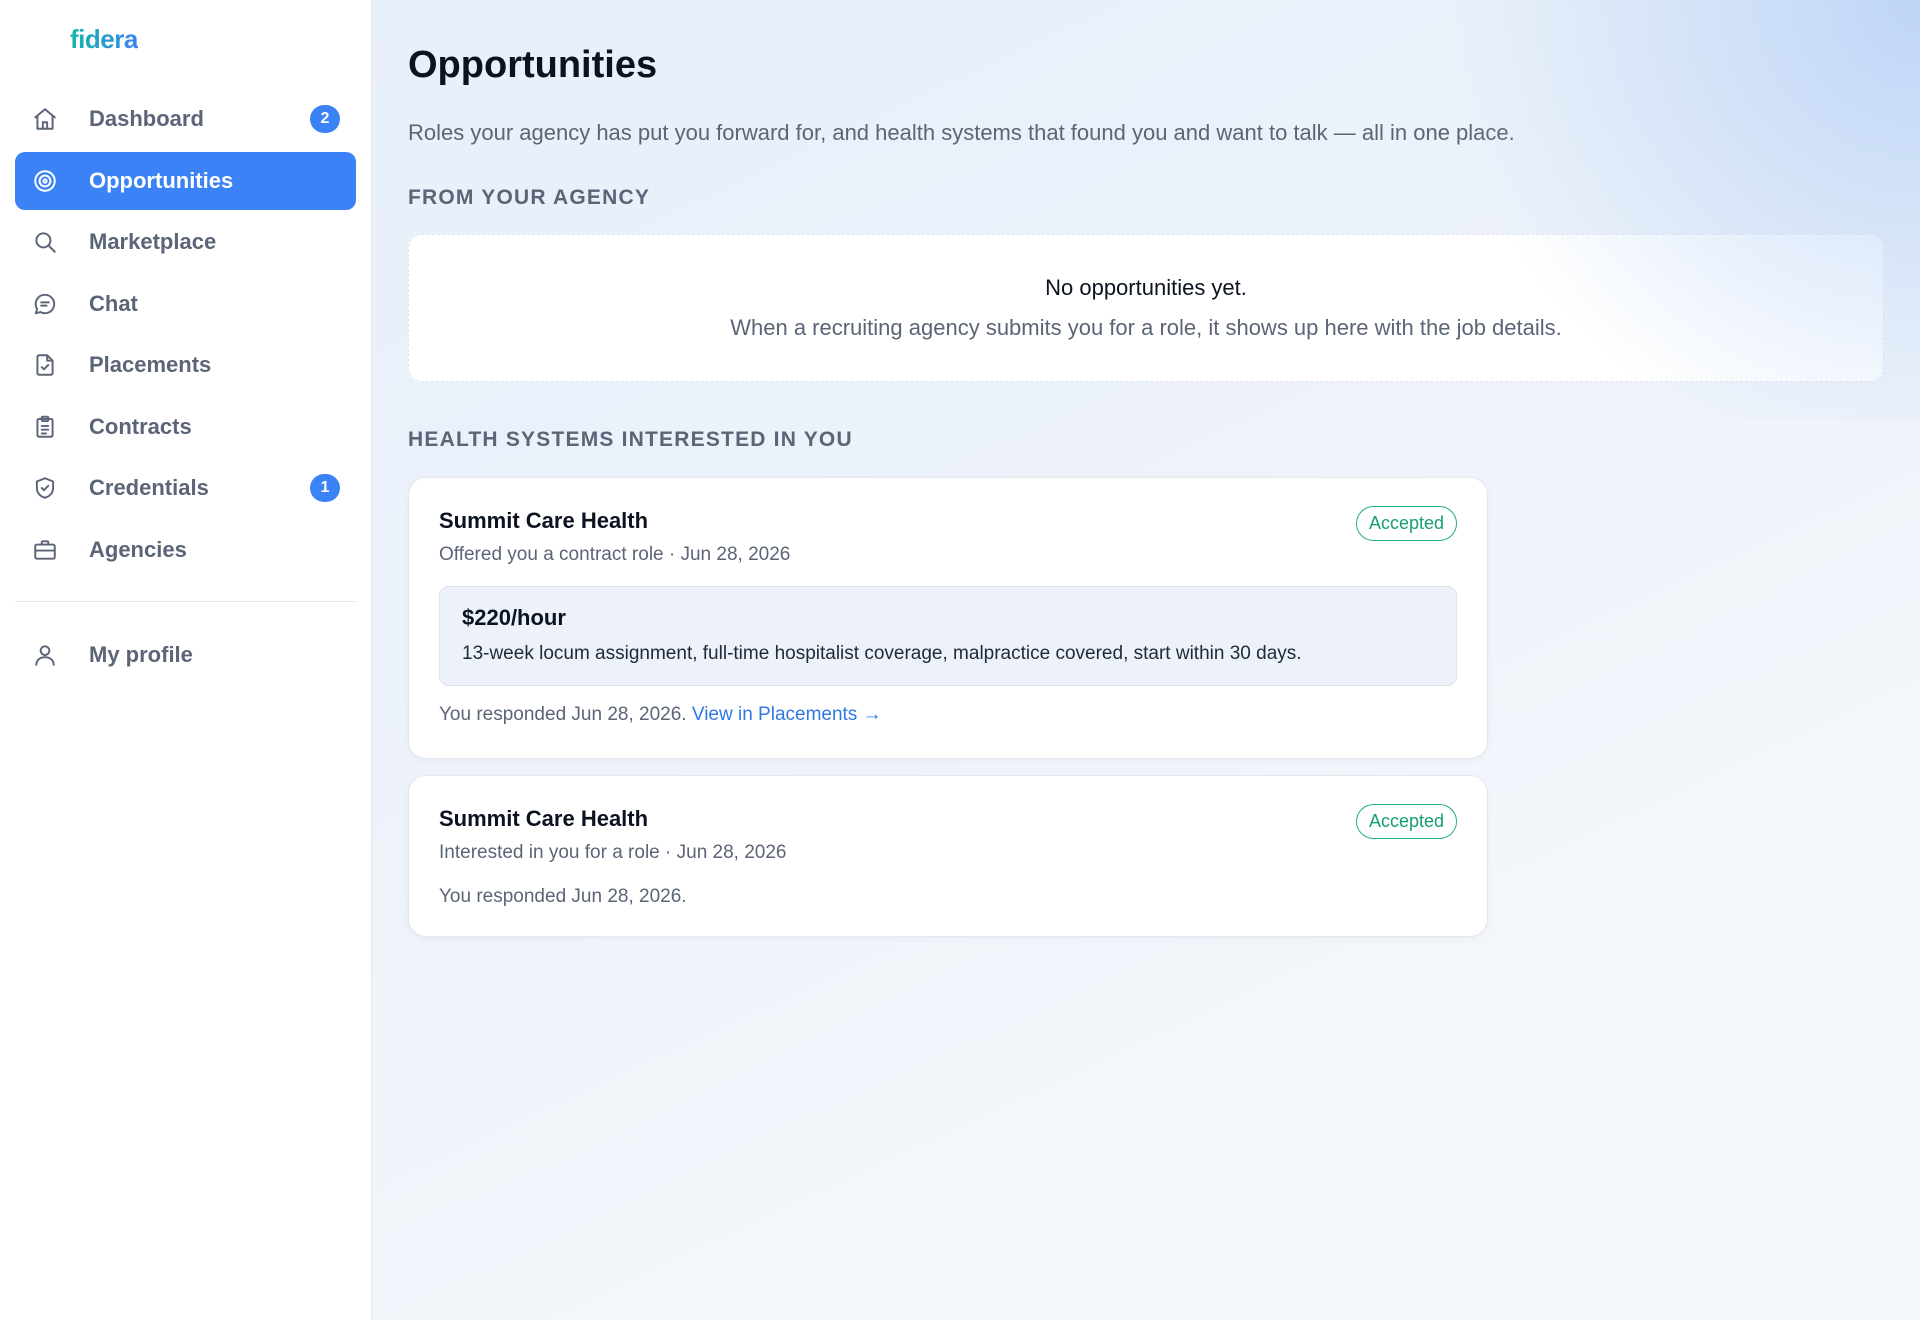 This screenshot has height=1320, width=1920. I want to click on document-check-icon, so click(45, 365).